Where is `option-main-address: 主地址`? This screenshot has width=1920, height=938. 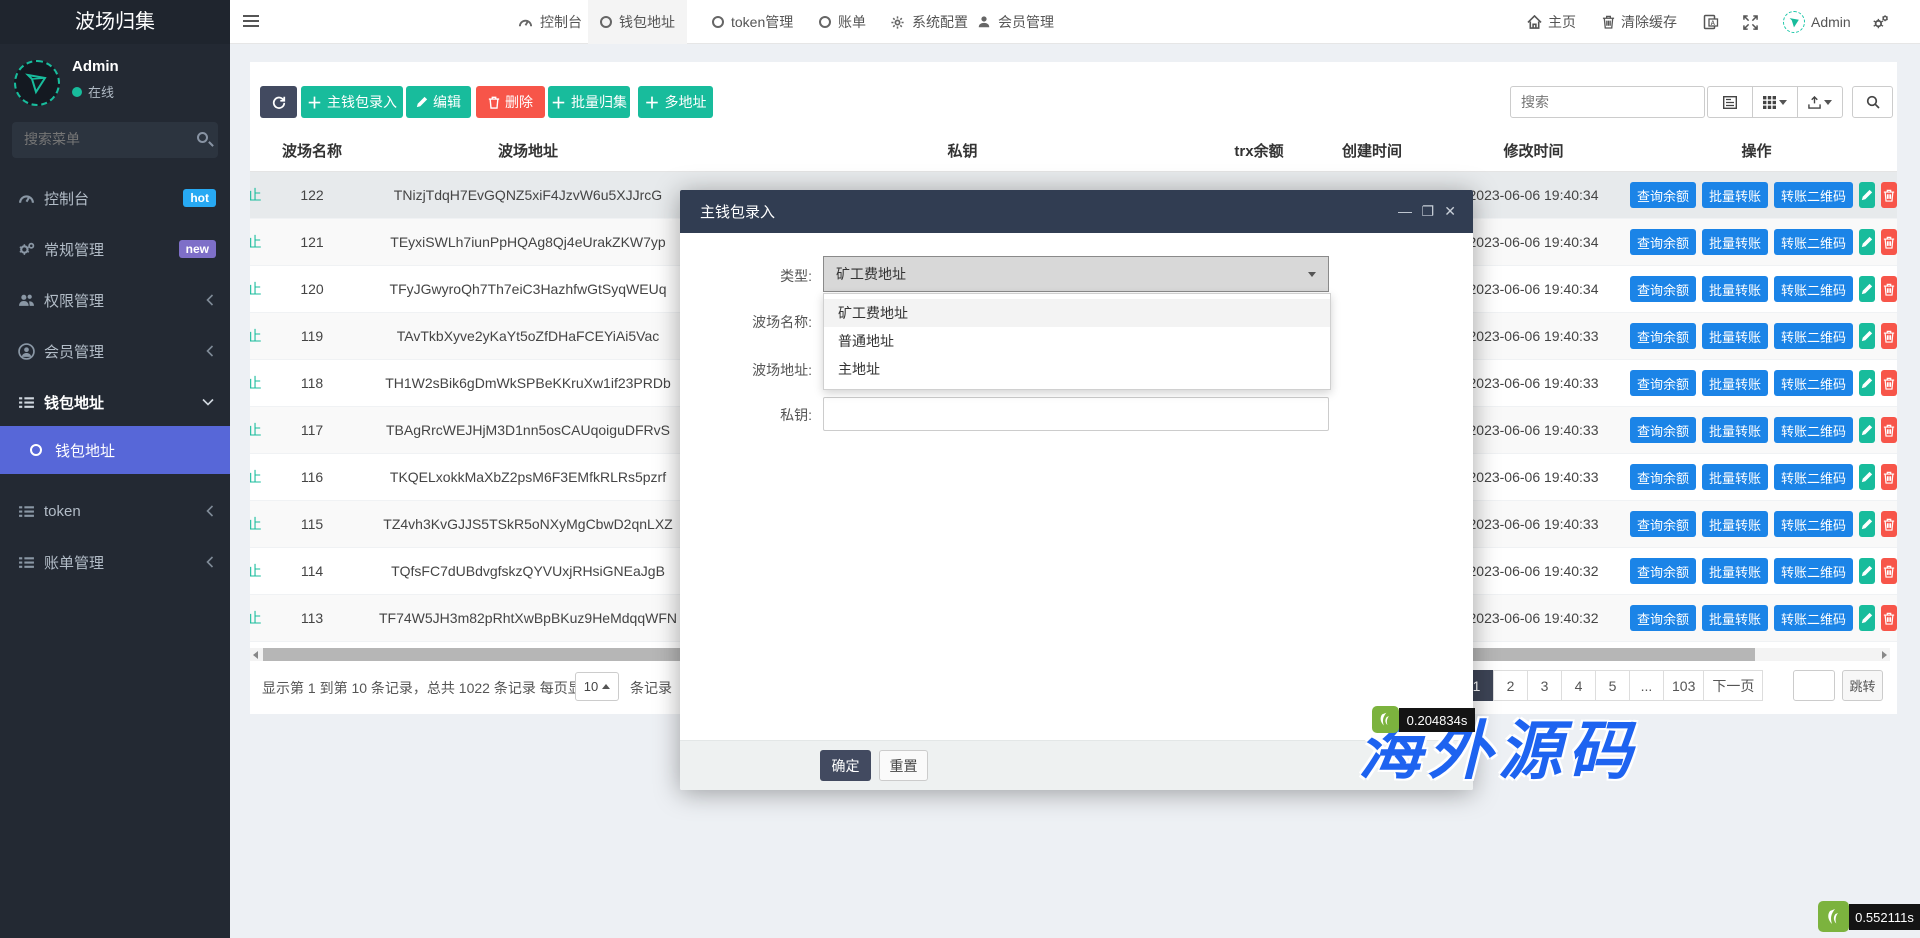
option-main-address: 主地址 is located at coordinates (1077, 369).